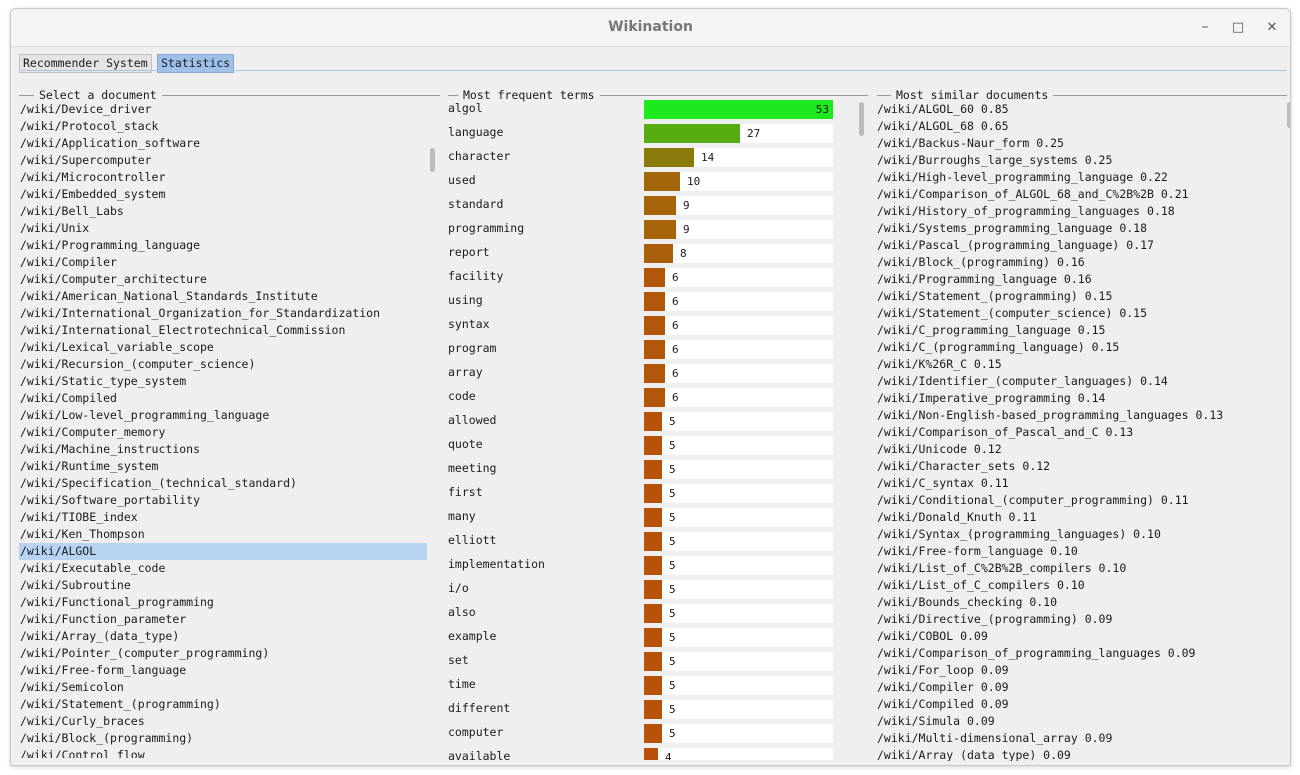 This screenshot has height=775, width=1300. What do you see at coordinates (1080, 483) in the screenshot?
I see `similar-document-item: /wiki/C_syntax 0.11` at bounding box center [1080, 483].